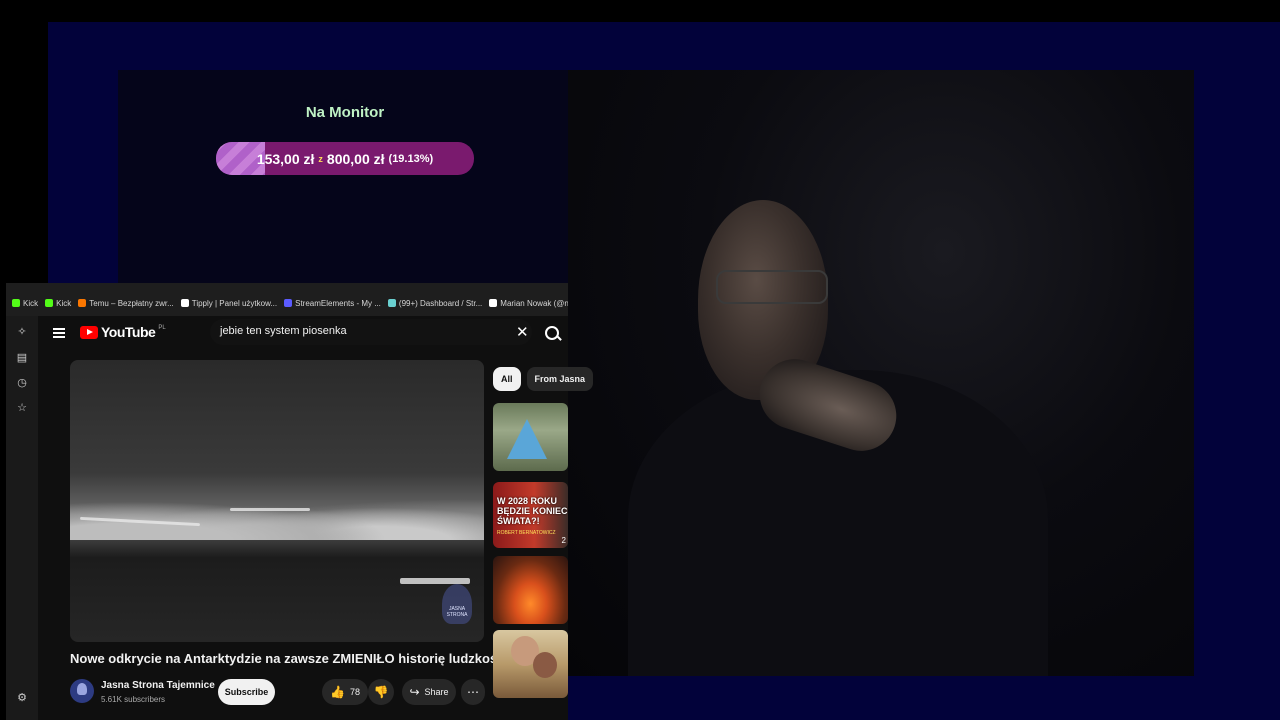  What do you see at coordinates (493, 303) in the screenshot?
I see `x-icon` at bounding box center [493, 303].